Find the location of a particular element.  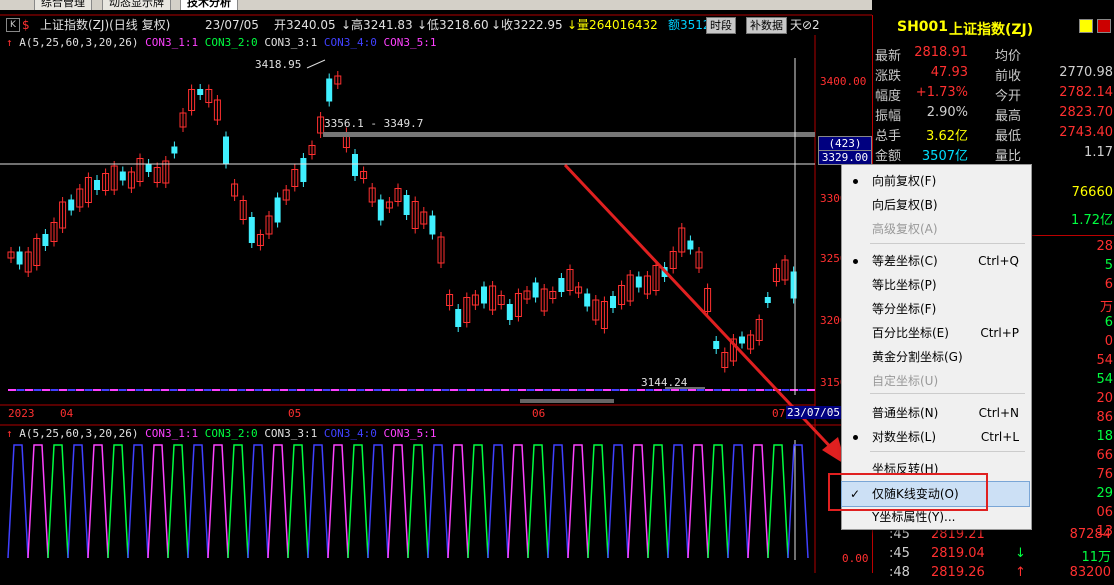

x-label-05: 05 is located at coordinates (295, 413).